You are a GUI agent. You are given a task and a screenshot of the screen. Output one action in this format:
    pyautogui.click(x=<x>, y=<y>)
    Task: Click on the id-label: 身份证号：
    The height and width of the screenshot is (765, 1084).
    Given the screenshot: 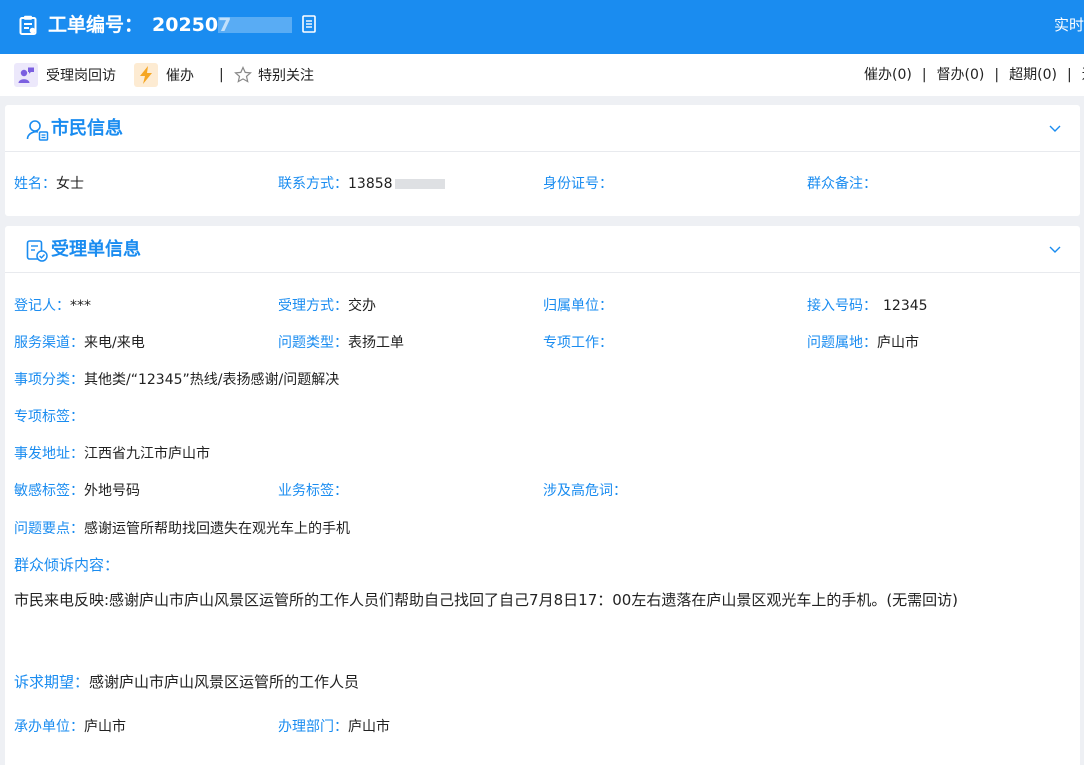 What is the action you would take?
    pyautogui.click(x=578, y=184)
    